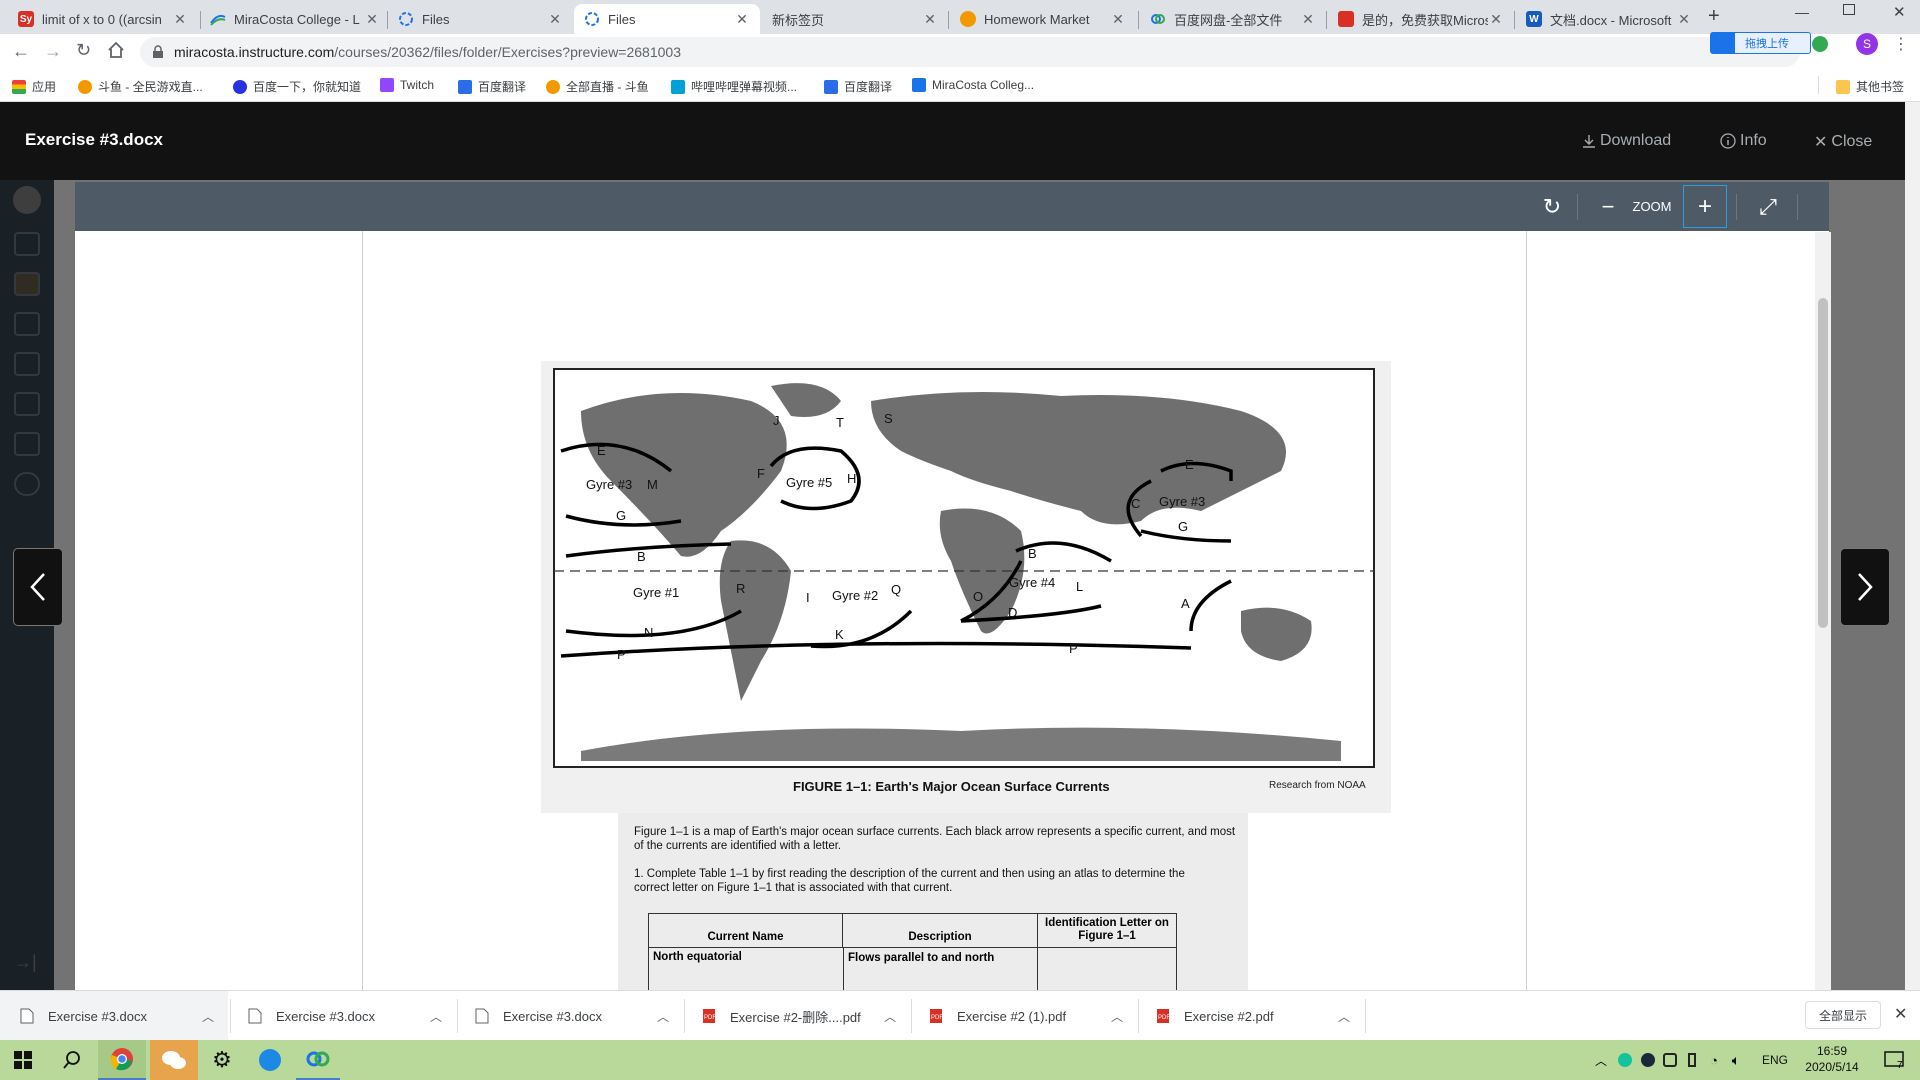 The image size is (1920, 1080). What do you see at coordinates (174, 1060) in the screenshot?
I see `wechat-taskbar-button` at bounding box center [174, 1060].